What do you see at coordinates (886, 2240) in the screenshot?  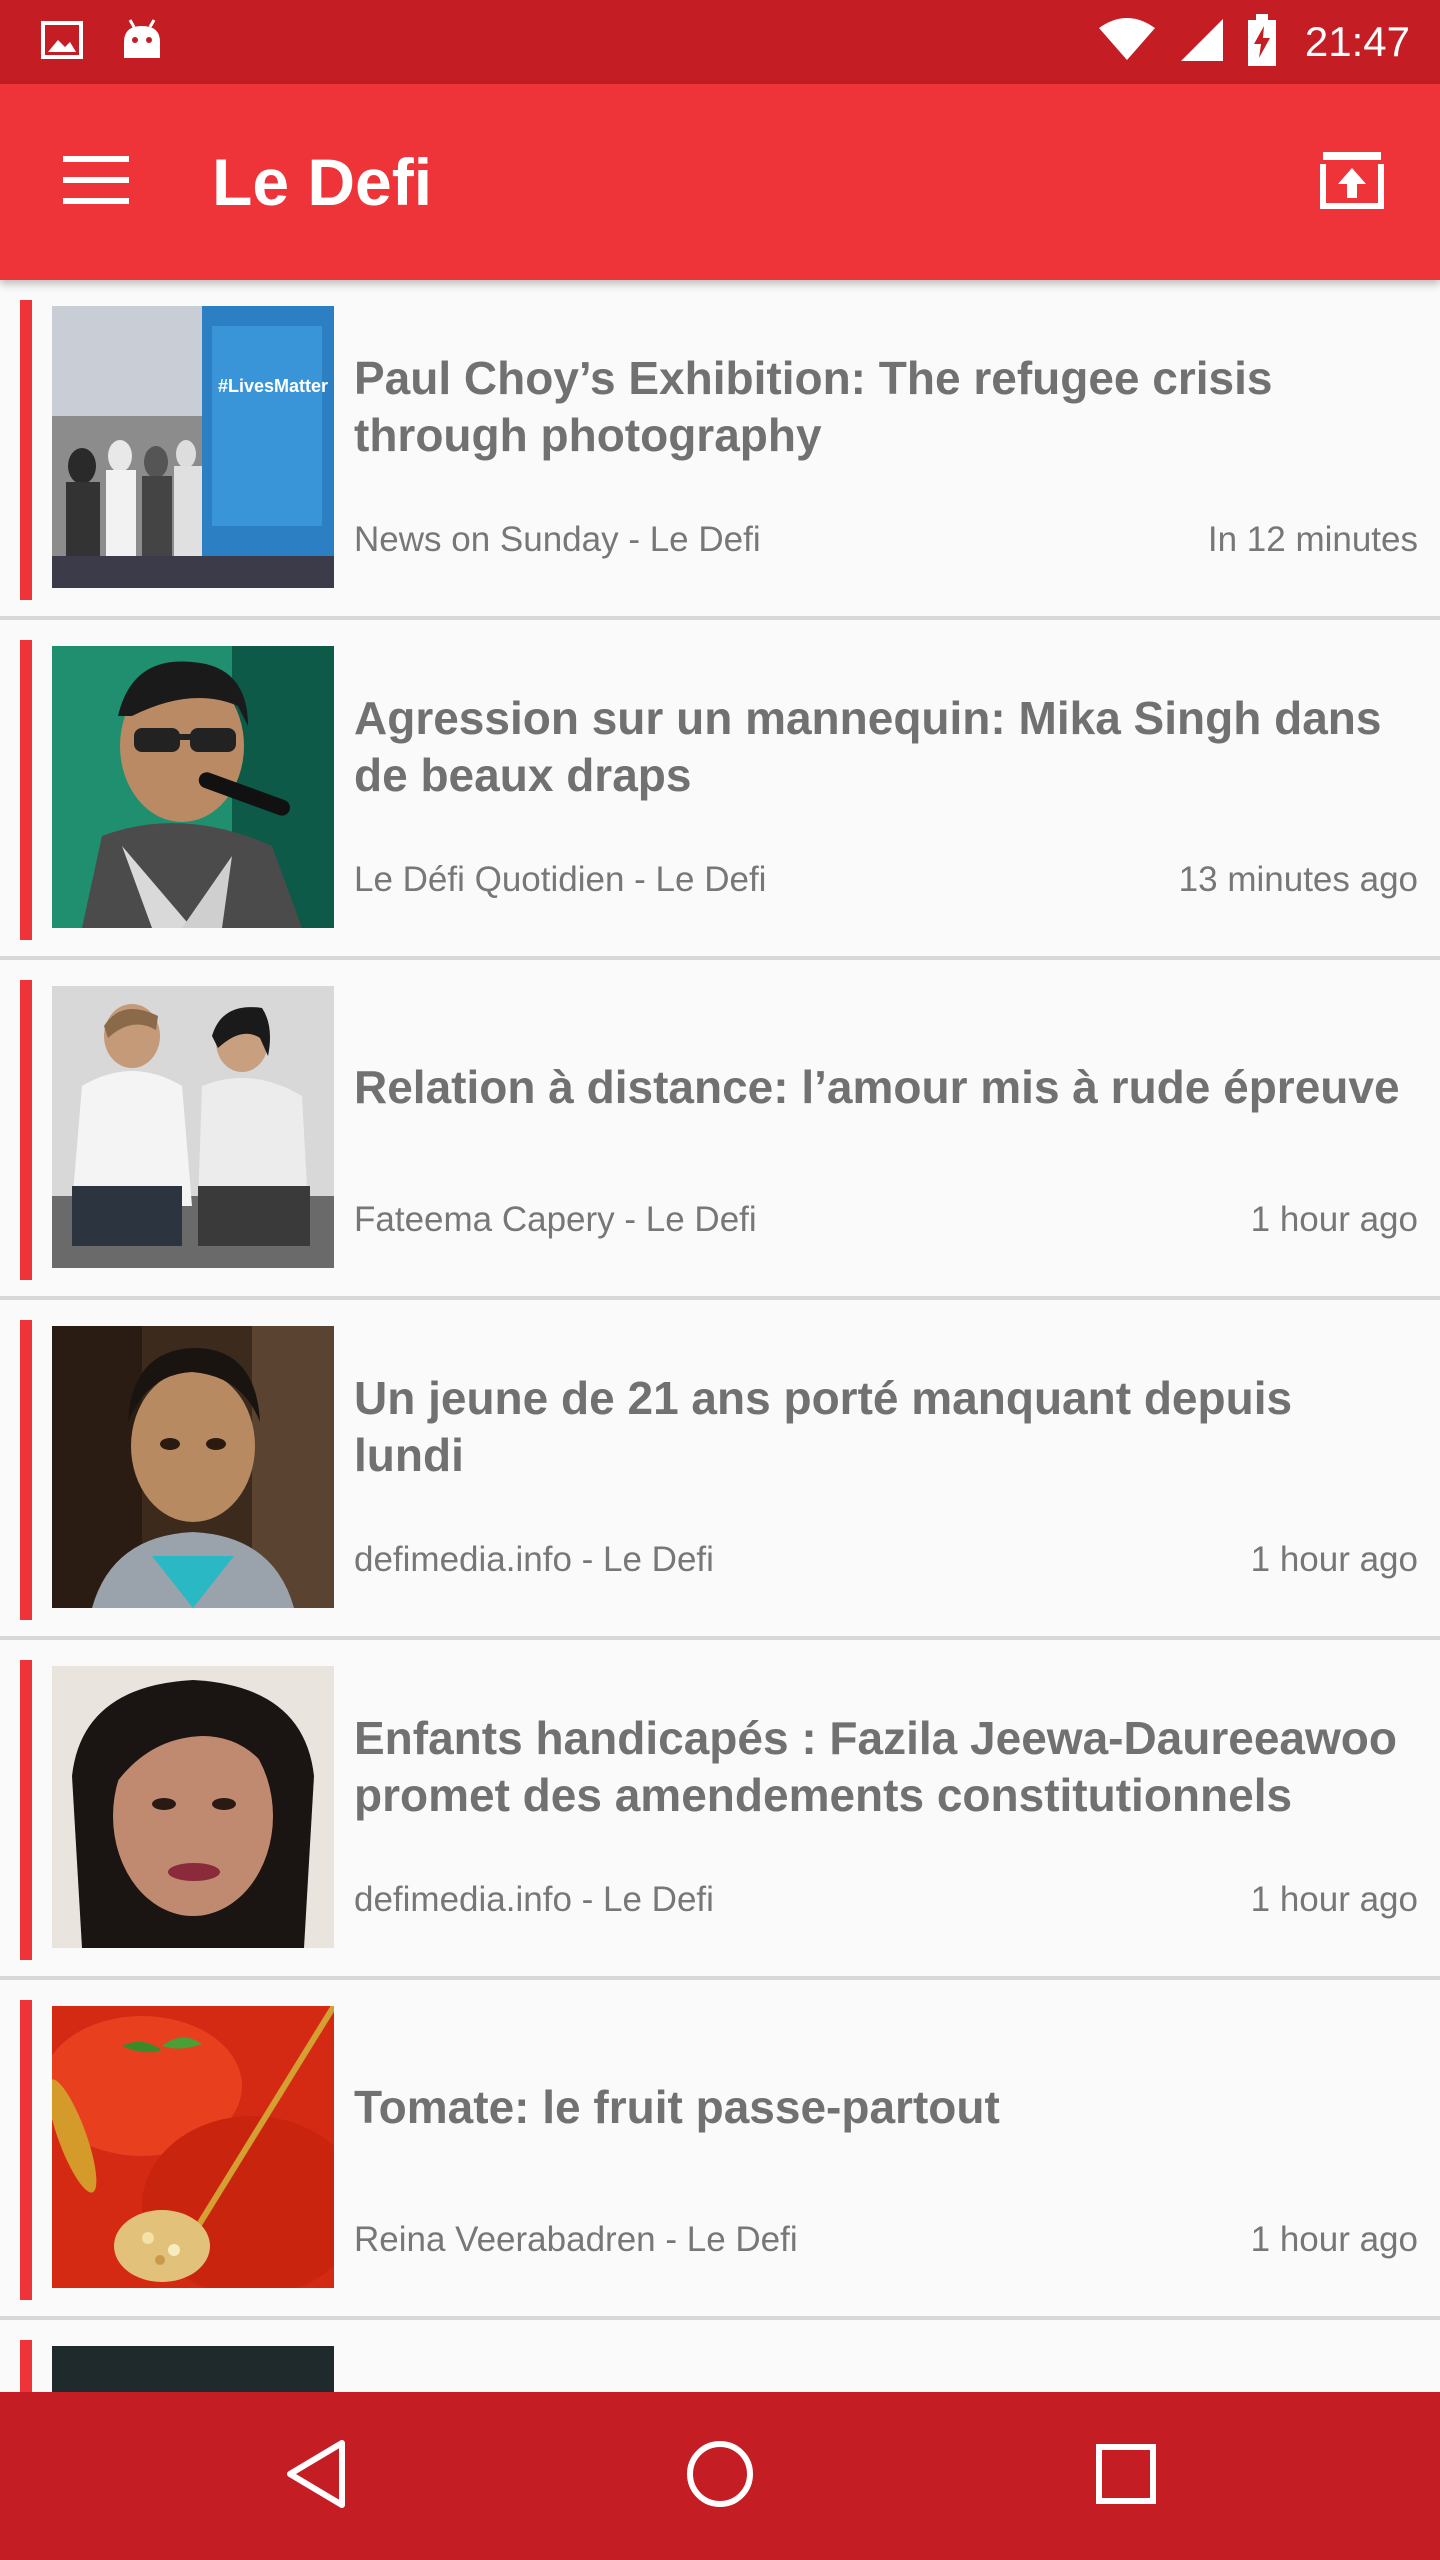 I see `article-meta: Reina Veerabadren - Le Defi 1 hour ago` at bounding box center [886, 2240].